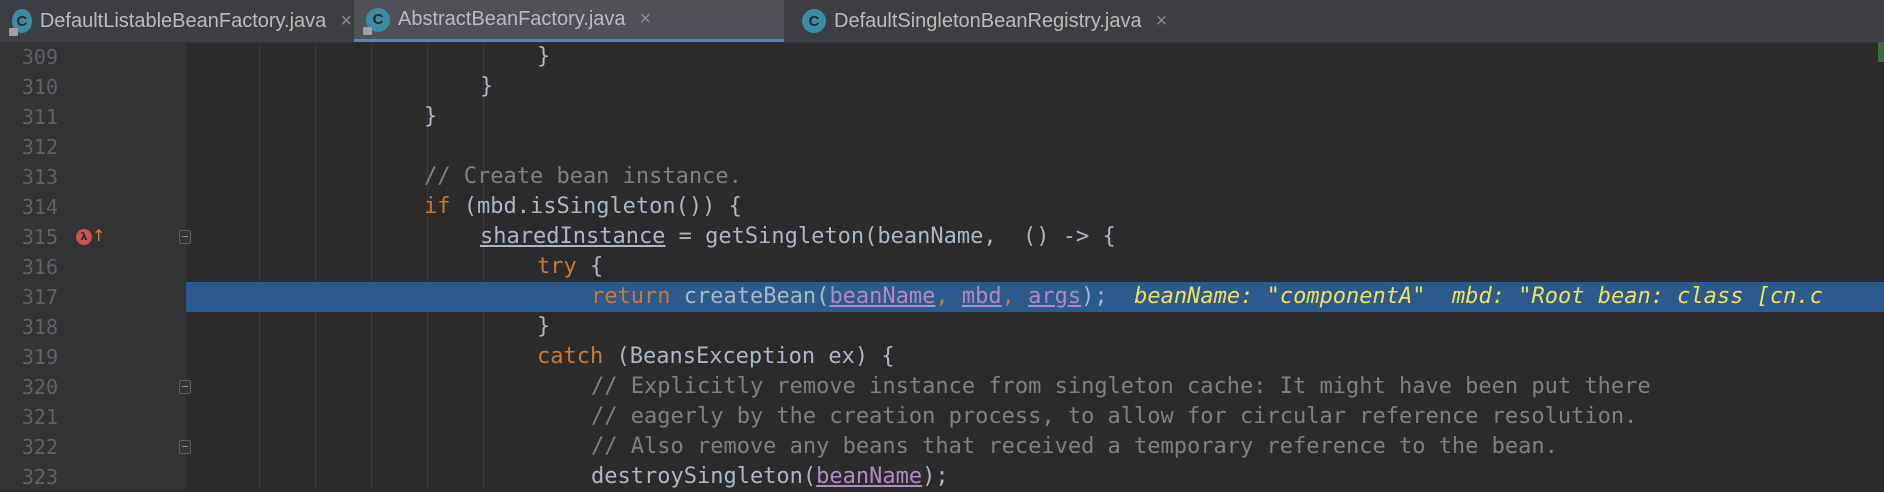 The image size is (1884, 492). I want to click on step-arrow-icon: ↑, so click(99, 235).